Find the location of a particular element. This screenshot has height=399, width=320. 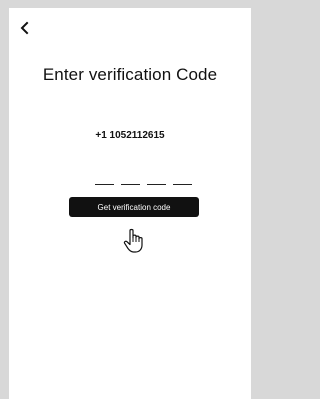

verification-code-input is located at coordinates (145, 180).